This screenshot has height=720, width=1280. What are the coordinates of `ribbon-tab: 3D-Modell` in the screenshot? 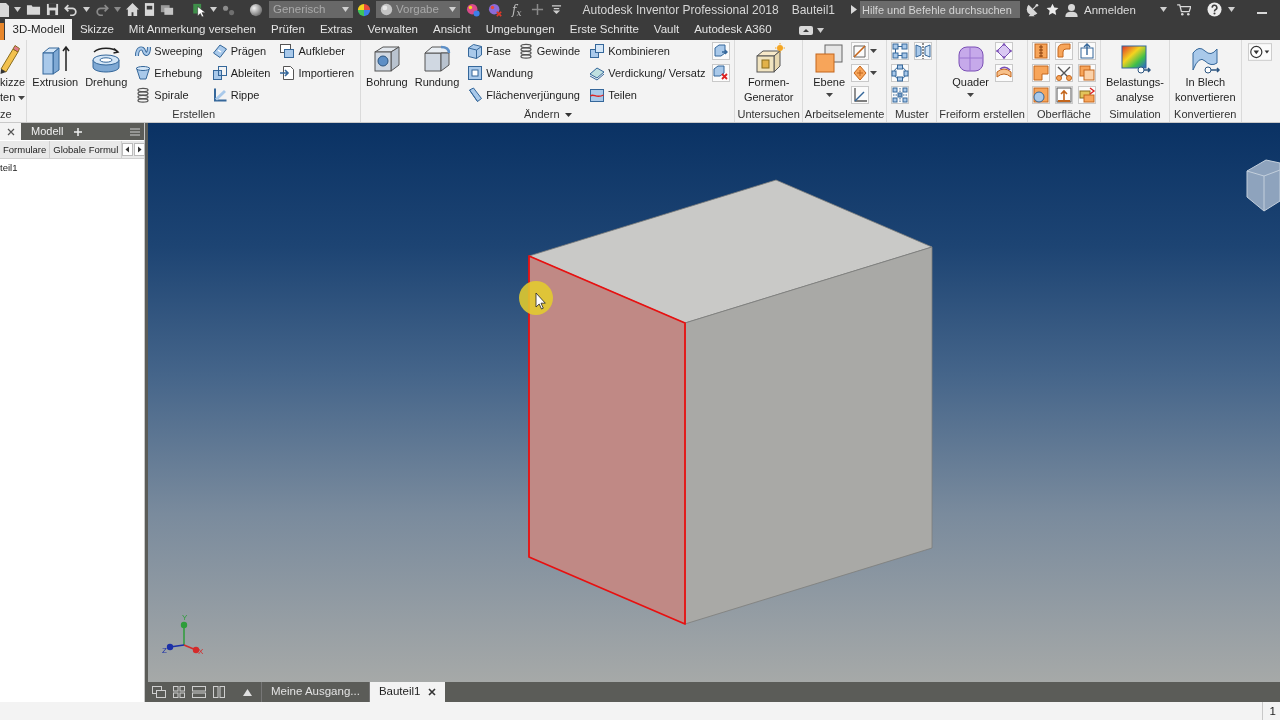 It's located at (39, 29).